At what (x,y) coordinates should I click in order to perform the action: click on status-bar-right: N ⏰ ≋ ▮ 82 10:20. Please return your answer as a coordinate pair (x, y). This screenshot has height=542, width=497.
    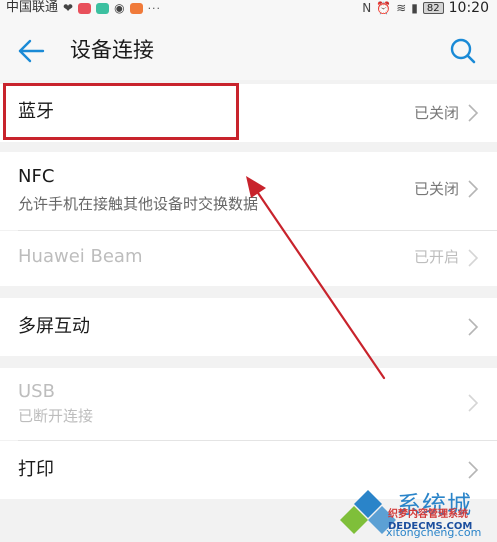
    Looking at the image, I should click on (425, 8).